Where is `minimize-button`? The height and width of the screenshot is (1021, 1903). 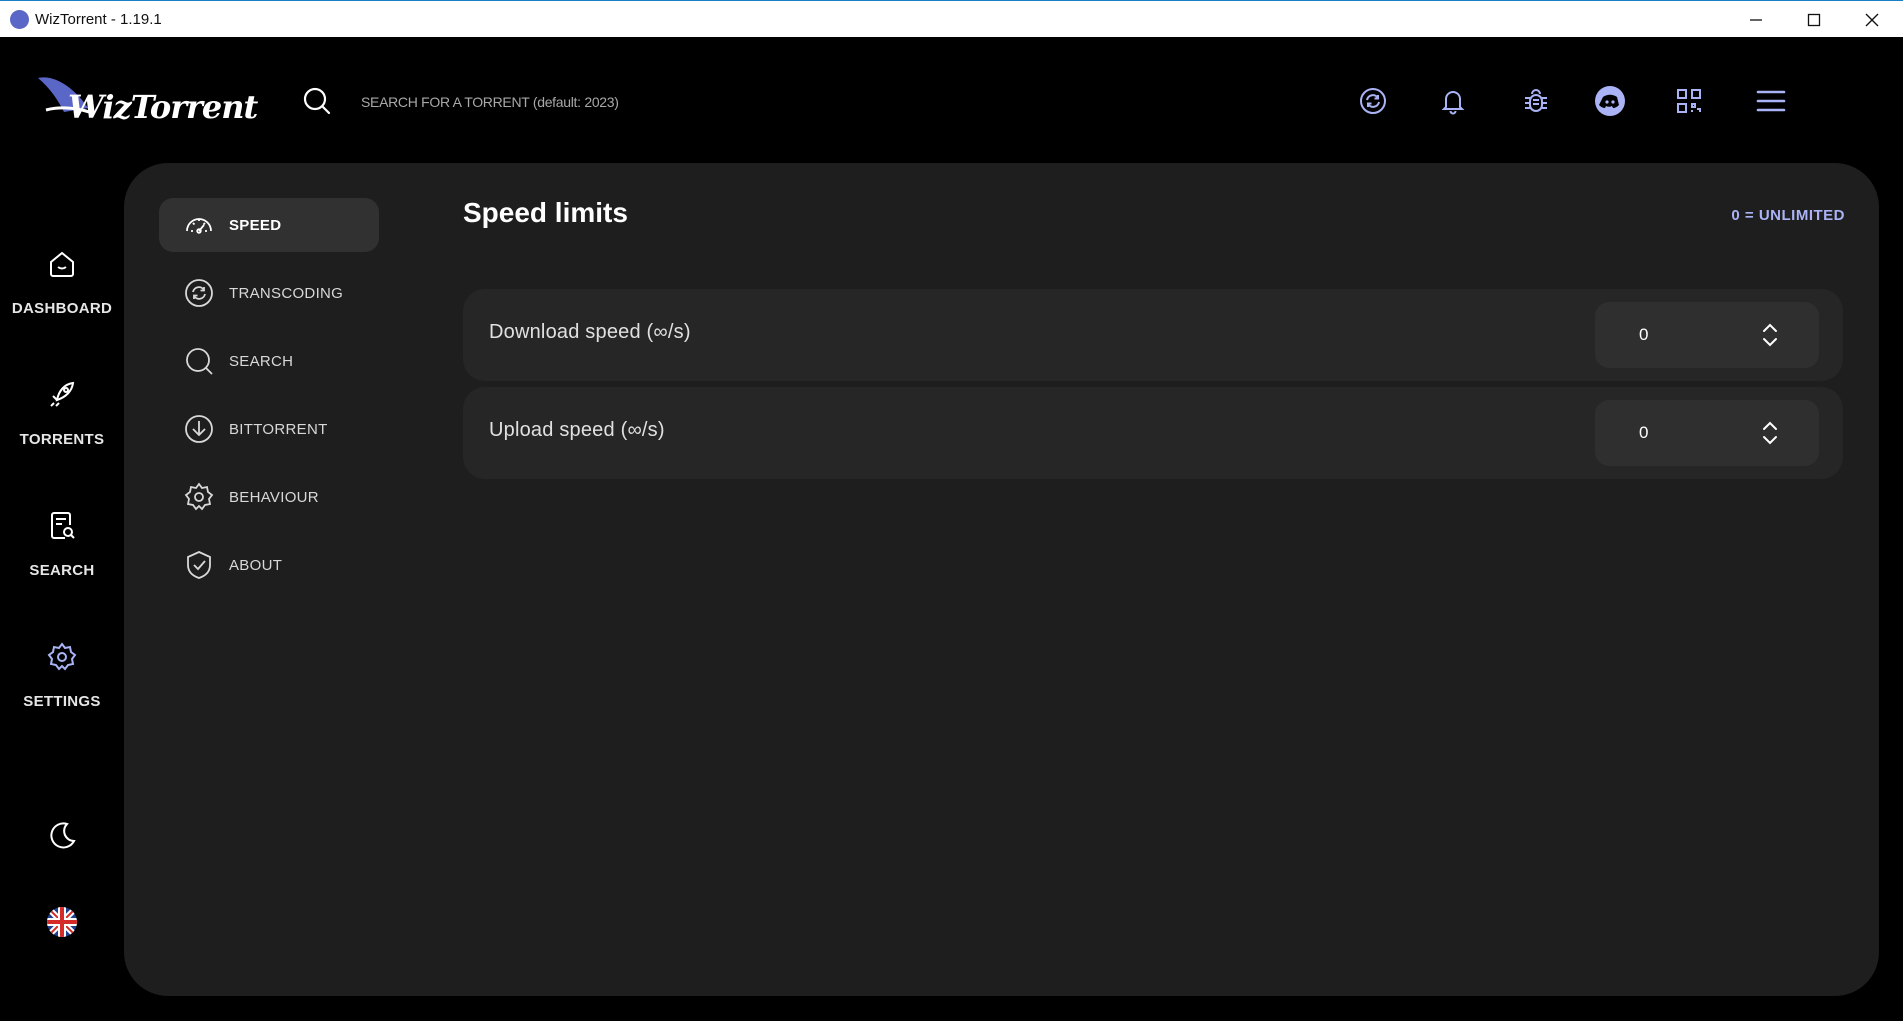
minimize-button is located at coordinates (1756, 19).